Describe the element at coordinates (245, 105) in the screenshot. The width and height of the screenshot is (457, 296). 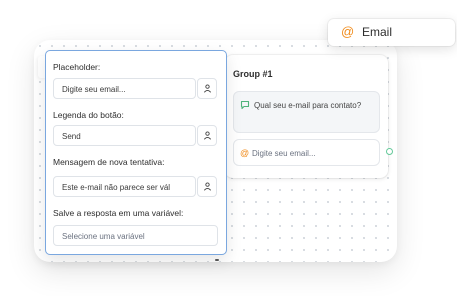
I see `chat-bubble-icon` at that location.